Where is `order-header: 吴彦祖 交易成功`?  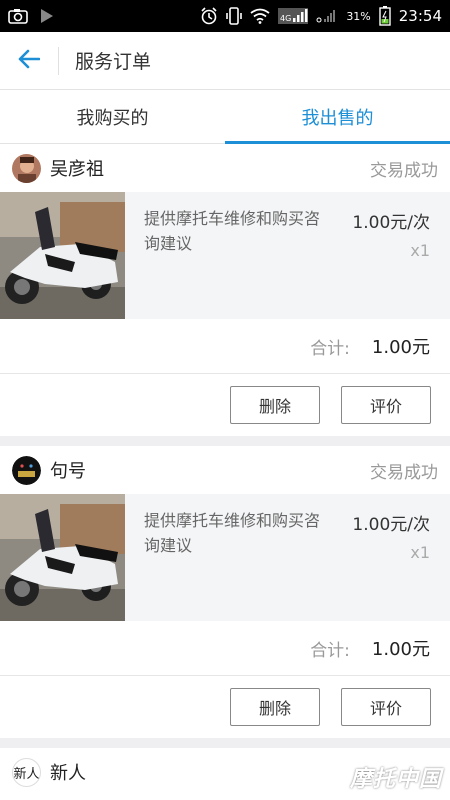
order-header: 吴彦祖 交易成功 is located at coordinates (225, 168).